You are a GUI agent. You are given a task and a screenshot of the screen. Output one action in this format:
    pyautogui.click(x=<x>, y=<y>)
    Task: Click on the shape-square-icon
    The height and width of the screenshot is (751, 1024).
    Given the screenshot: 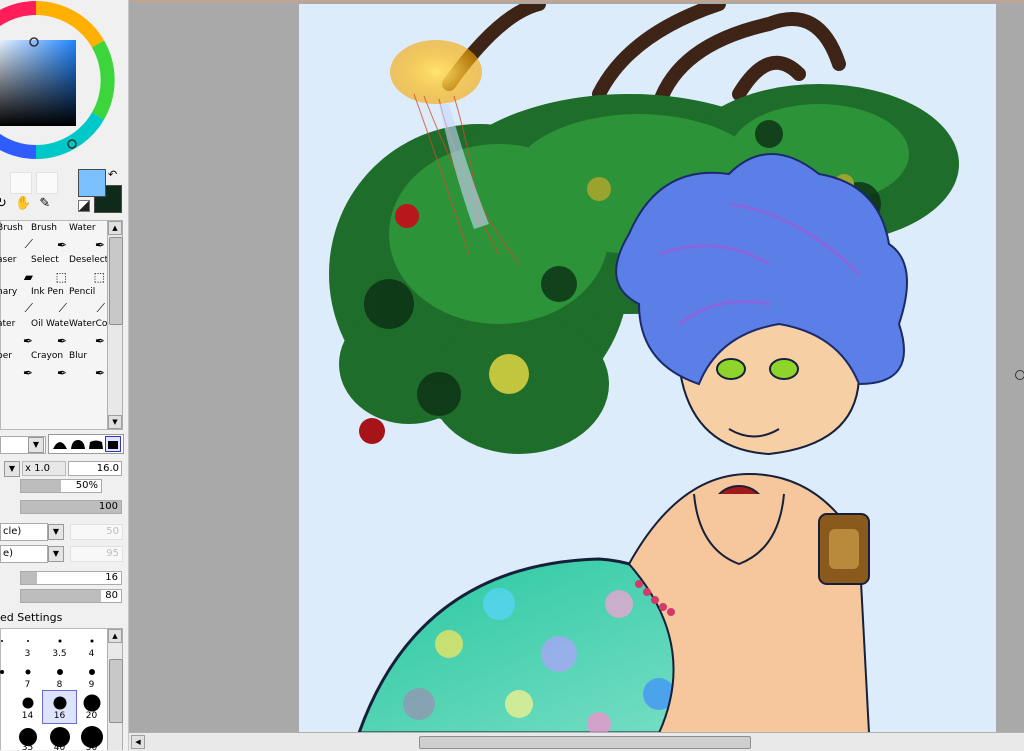 What is the action you would take?
    pyautogui.click(x=113, y=444)
    